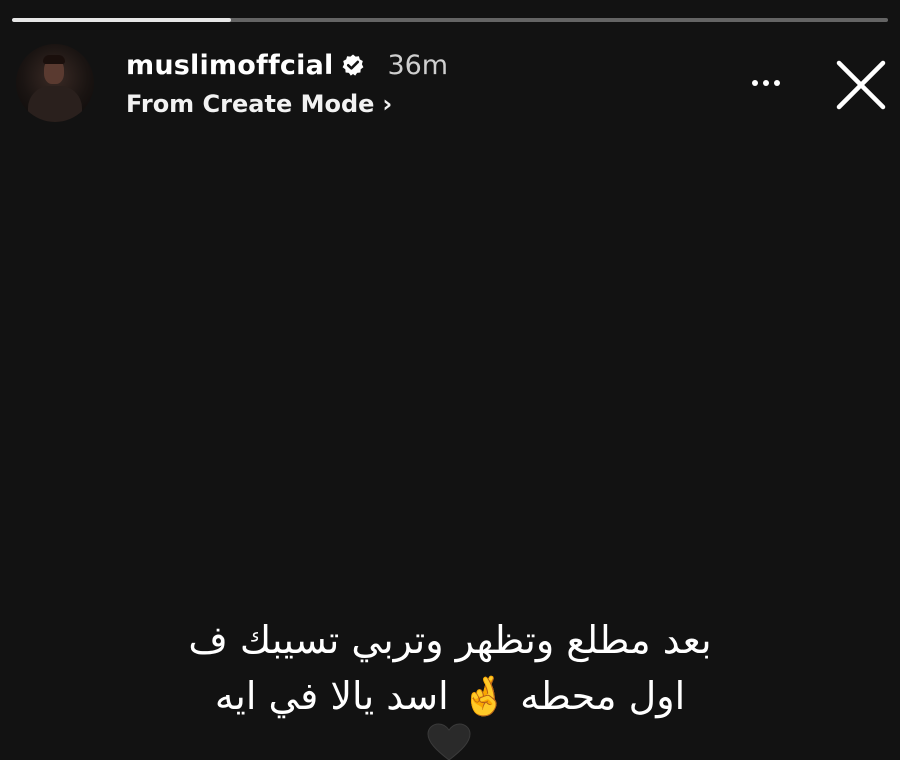 The image size is (900, 760). I want to click on more-options-button, so click(766, 83).